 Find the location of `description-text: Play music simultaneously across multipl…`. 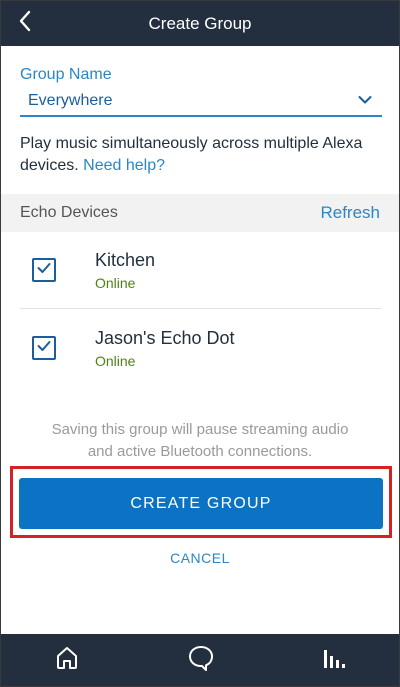

description-text: Play music simultaneously across multipl… is located at coordinates (191, 154).